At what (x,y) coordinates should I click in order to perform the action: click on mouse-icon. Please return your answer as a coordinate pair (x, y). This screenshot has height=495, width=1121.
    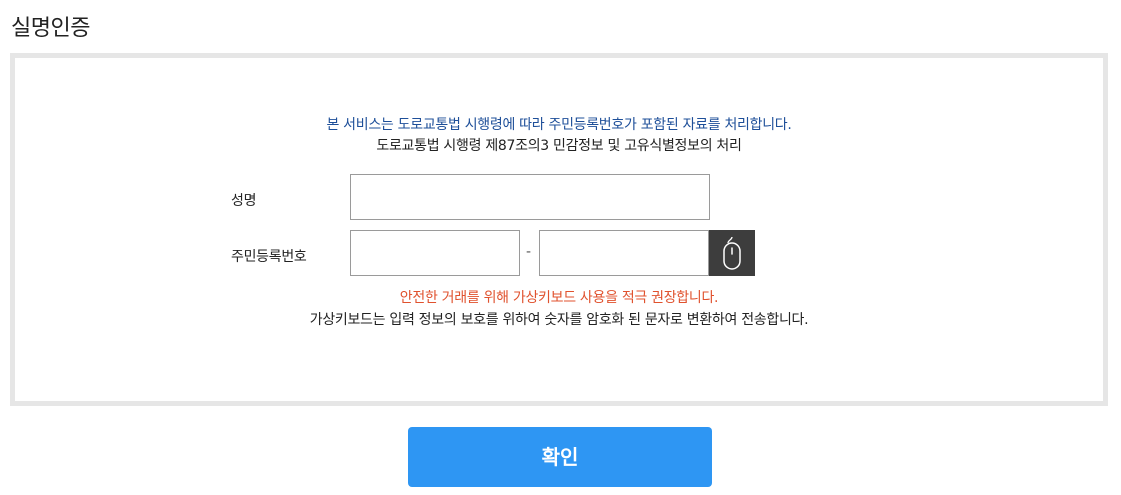
    Looking at the image, I should click on (732, 253).